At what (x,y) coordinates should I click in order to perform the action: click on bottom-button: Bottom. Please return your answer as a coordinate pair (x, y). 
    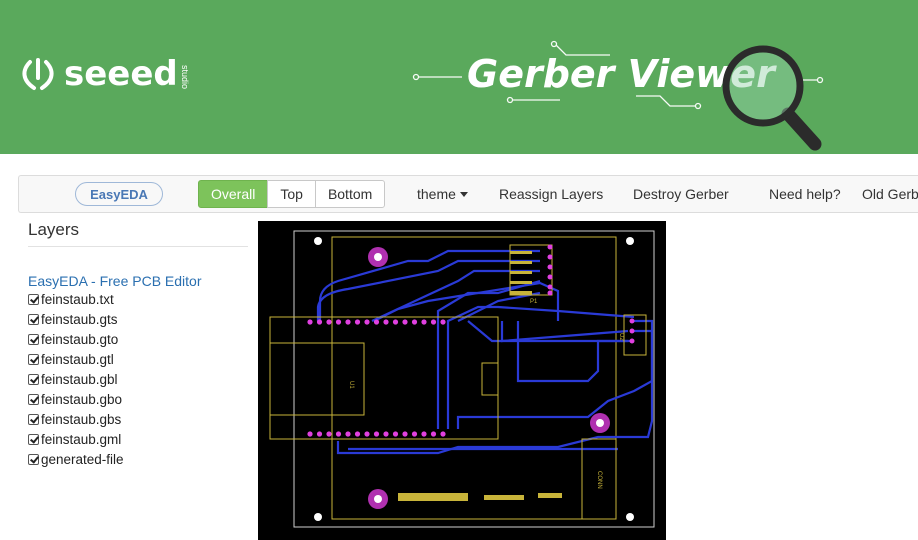
    Looking at the image, I should click on (350, 194).